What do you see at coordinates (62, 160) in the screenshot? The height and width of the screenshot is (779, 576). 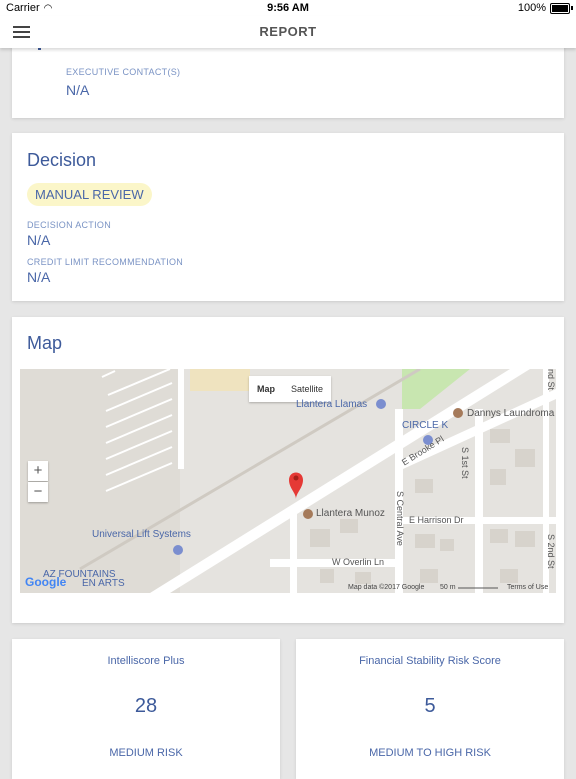 I see `decision-heading: Decision` at bounding box center [62, 160].